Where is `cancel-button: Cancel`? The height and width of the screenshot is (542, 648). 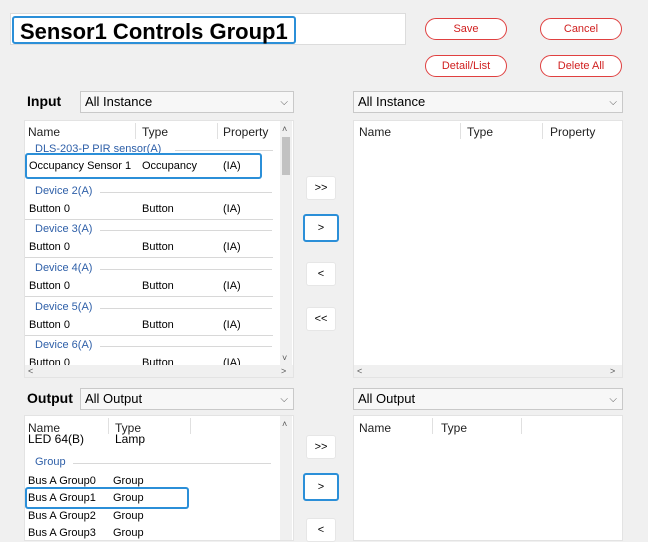
cancel-button: Cancel is located at coordinates (581, 29).